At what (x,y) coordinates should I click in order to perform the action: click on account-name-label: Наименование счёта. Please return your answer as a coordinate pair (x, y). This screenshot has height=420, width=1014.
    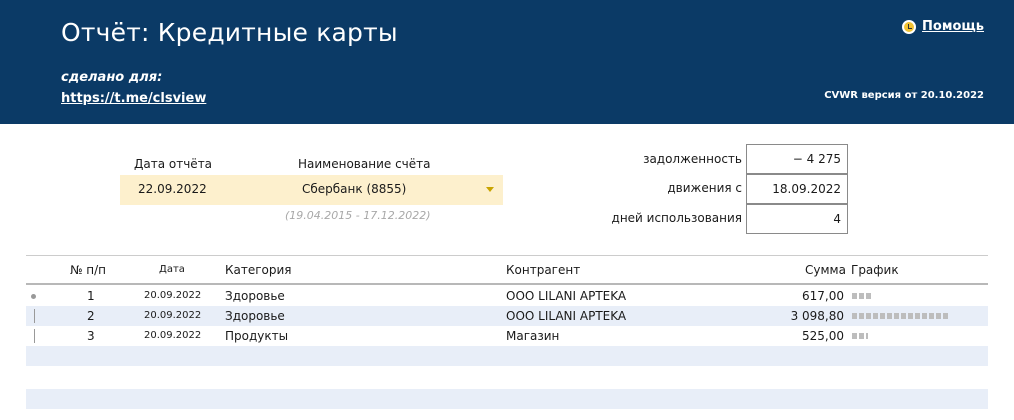
    Looking at the image, I should click on (364, 164).